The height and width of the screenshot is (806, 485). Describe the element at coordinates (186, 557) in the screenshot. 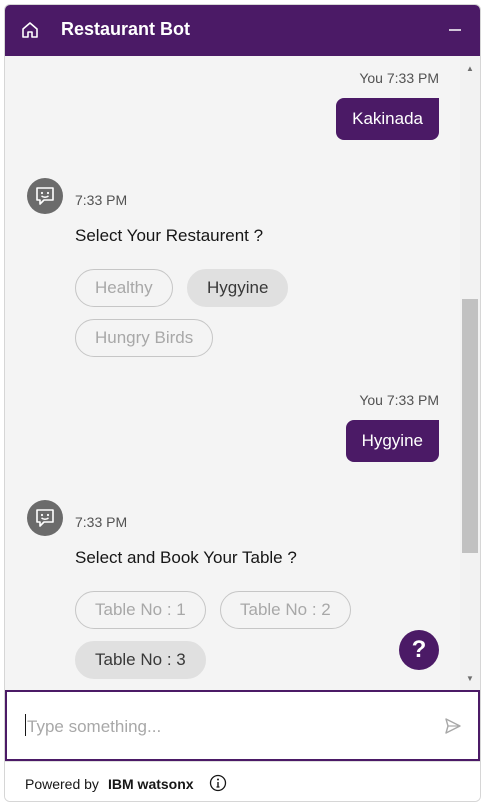

I see `bot-message-text: Select and Book Your Table ?` at that location.